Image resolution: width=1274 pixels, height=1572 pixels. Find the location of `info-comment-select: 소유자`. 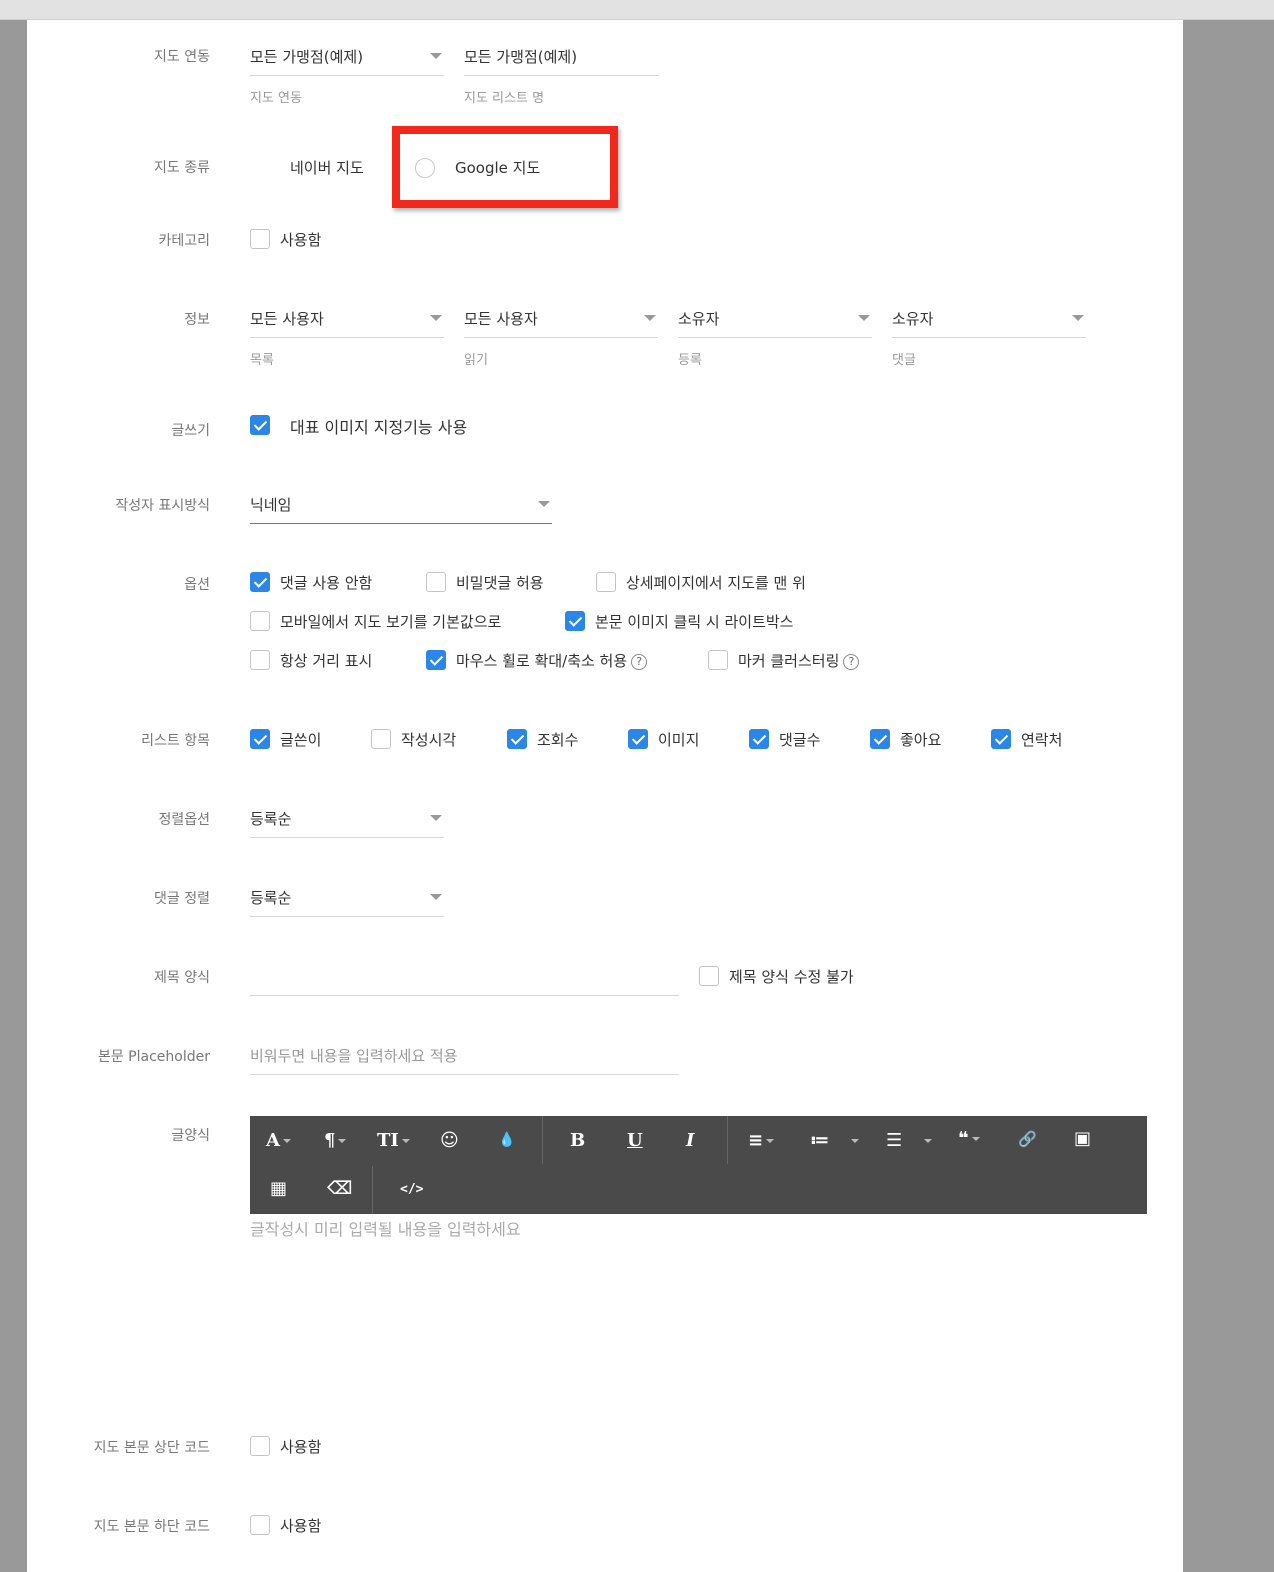

info-comment-select: 소유자 is located at coordinates (989, 319).